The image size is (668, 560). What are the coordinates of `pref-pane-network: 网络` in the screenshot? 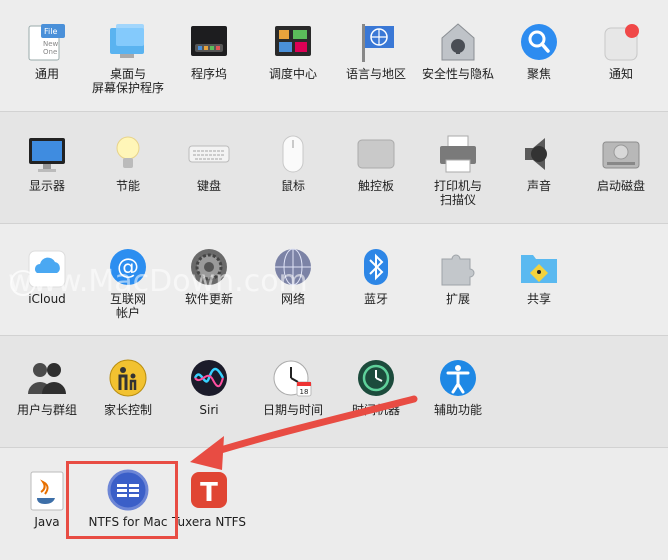 It's located at (293, 275).